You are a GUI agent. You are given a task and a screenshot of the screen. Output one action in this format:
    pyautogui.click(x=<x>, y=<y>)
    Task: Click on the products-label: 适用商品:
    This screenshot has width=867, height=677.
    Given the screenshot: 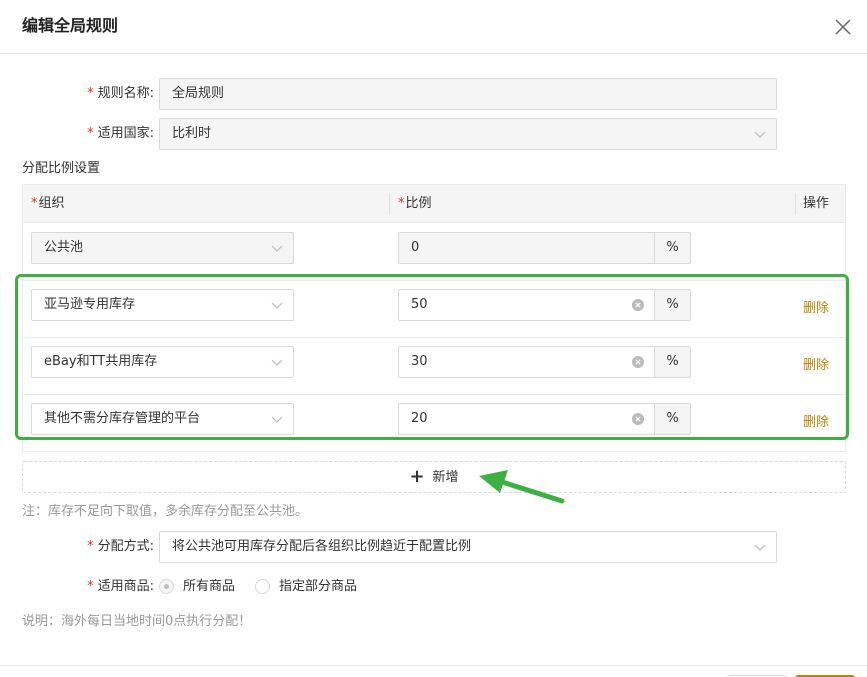 What is the action you would take?
    pyautogui.click(x=125, y=586)
    